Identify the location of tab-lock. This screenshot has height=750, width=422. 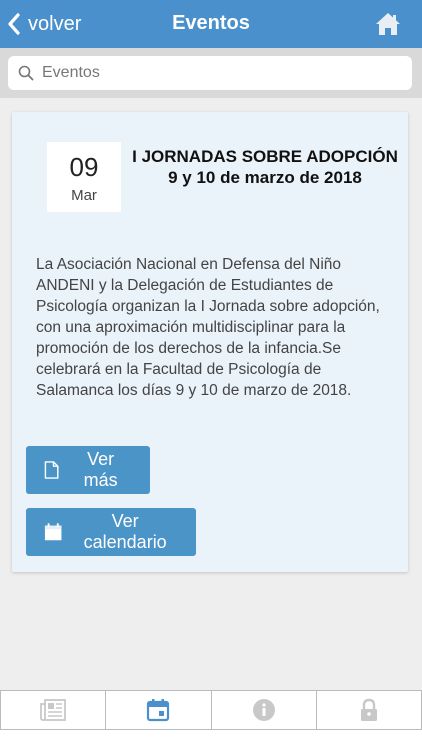
(369, 710).